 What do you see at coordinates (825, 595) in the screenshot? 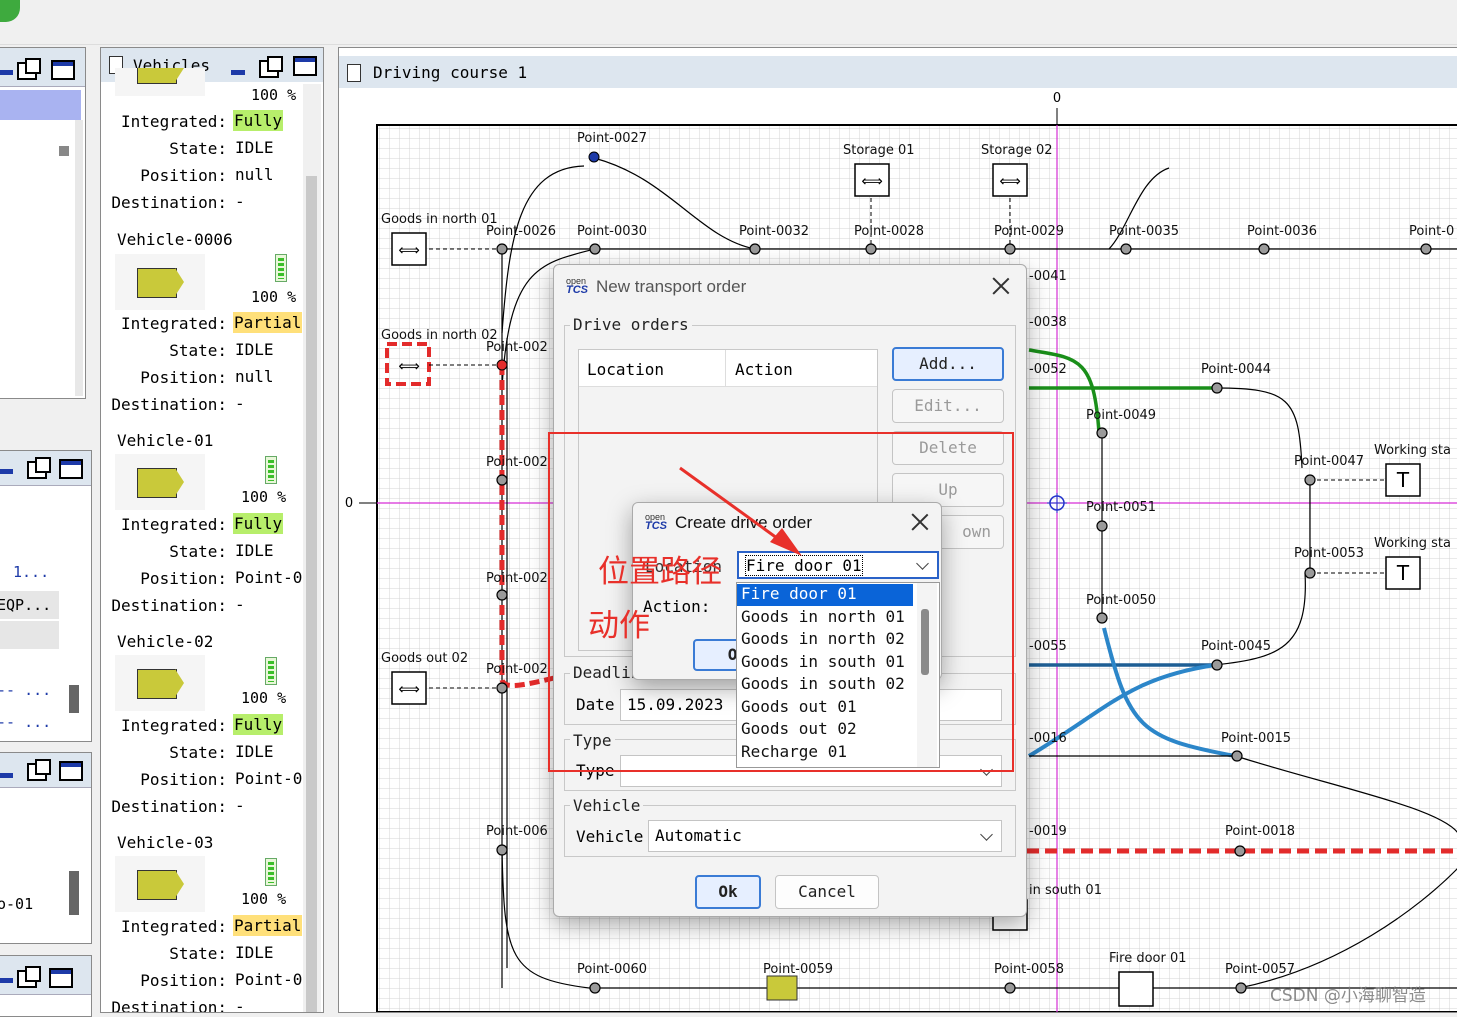
I see `dropdown-option: Fire door 01` at bounding box center [825, 595].